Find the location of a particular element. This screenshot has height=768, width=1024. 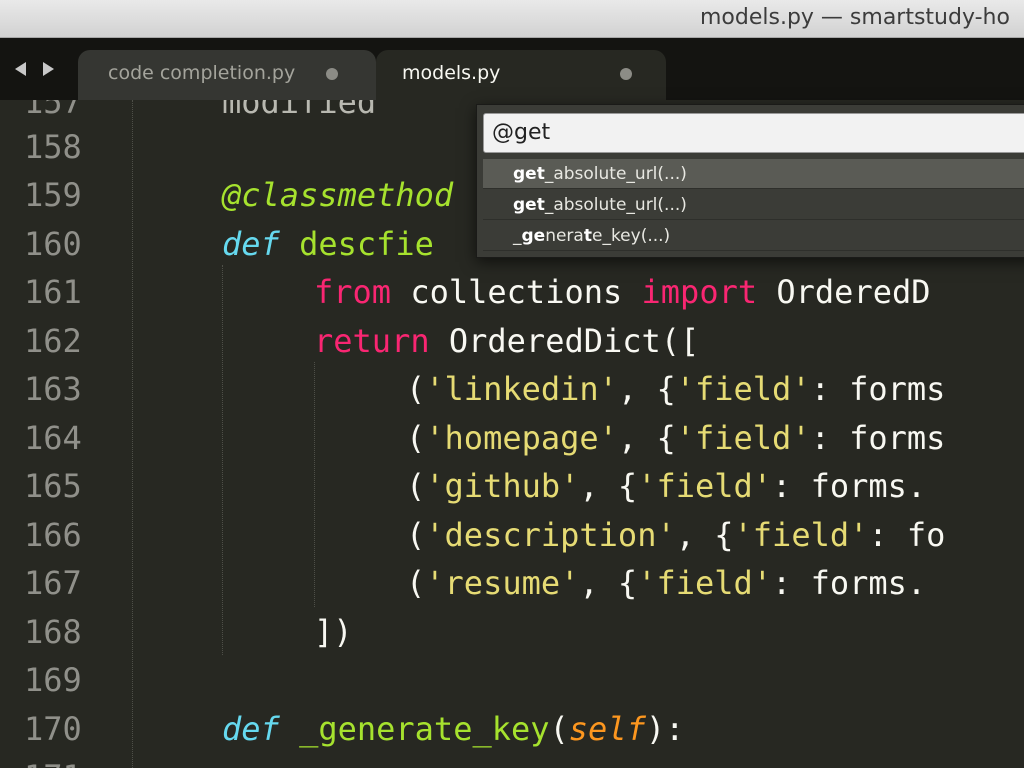

code-line: ('resume', {'field': forms. is located at coordinates (666, 583).